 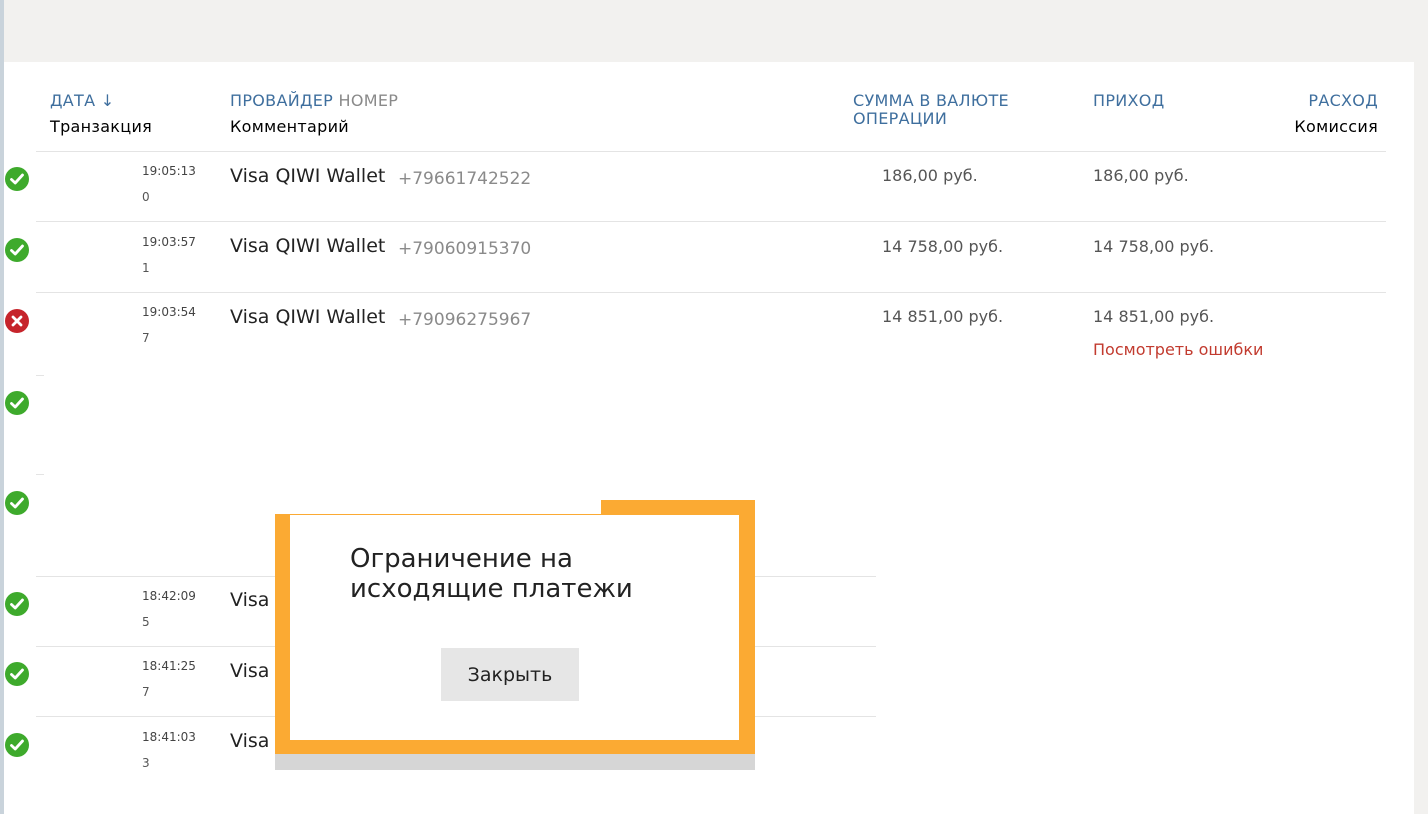 I want to click on transaction-id: 3, so click(x=146, y=763).